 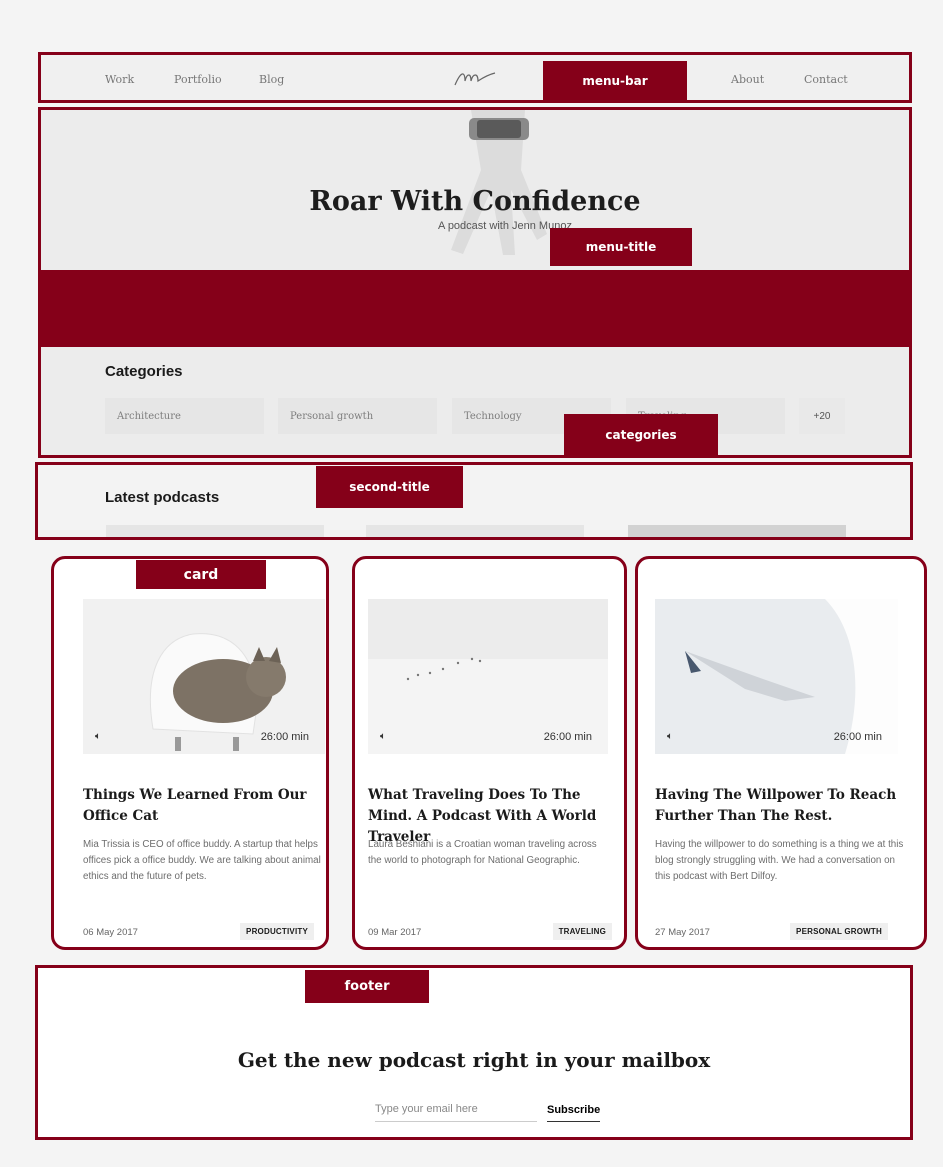 What do you see at coordinates (162, 497) in the screenshot?
I see `latest-podcasts-title: Latest podcasts` at bounding box center [162, 497].